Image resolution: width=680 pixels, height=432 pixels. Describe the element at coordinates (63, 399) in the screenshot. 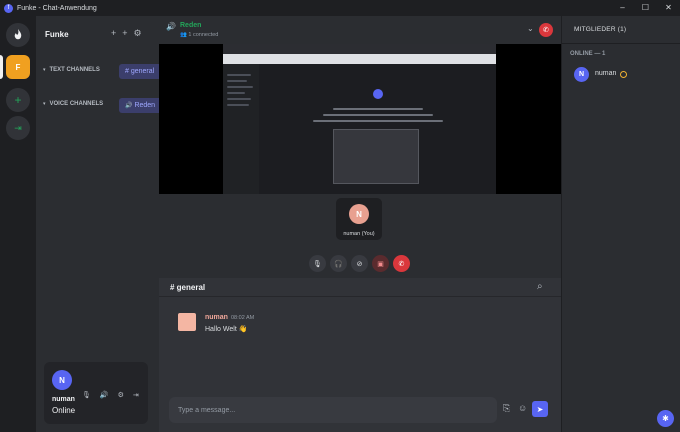

I see `user-name: numan` at that location.